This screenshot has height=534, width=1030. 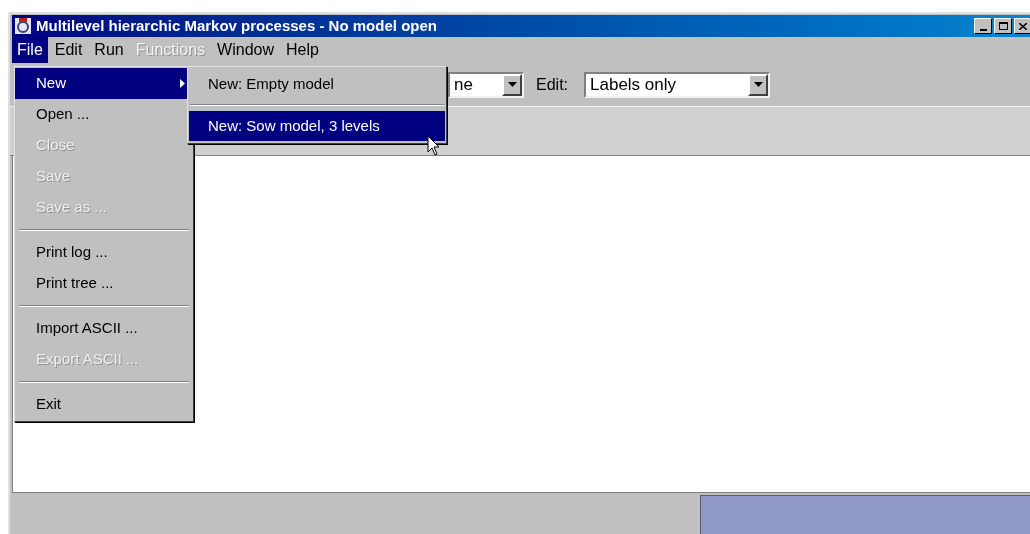 I want to click on minimize-button, so click(x=983, y=26).